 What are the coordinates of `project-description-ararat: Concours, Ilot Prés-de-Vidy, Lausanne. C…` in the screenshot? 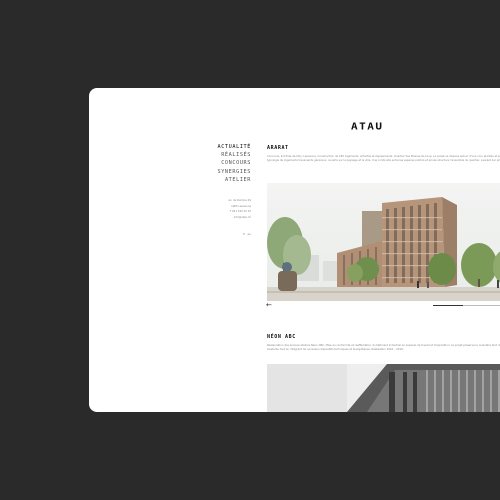 It's located at (383, 158).